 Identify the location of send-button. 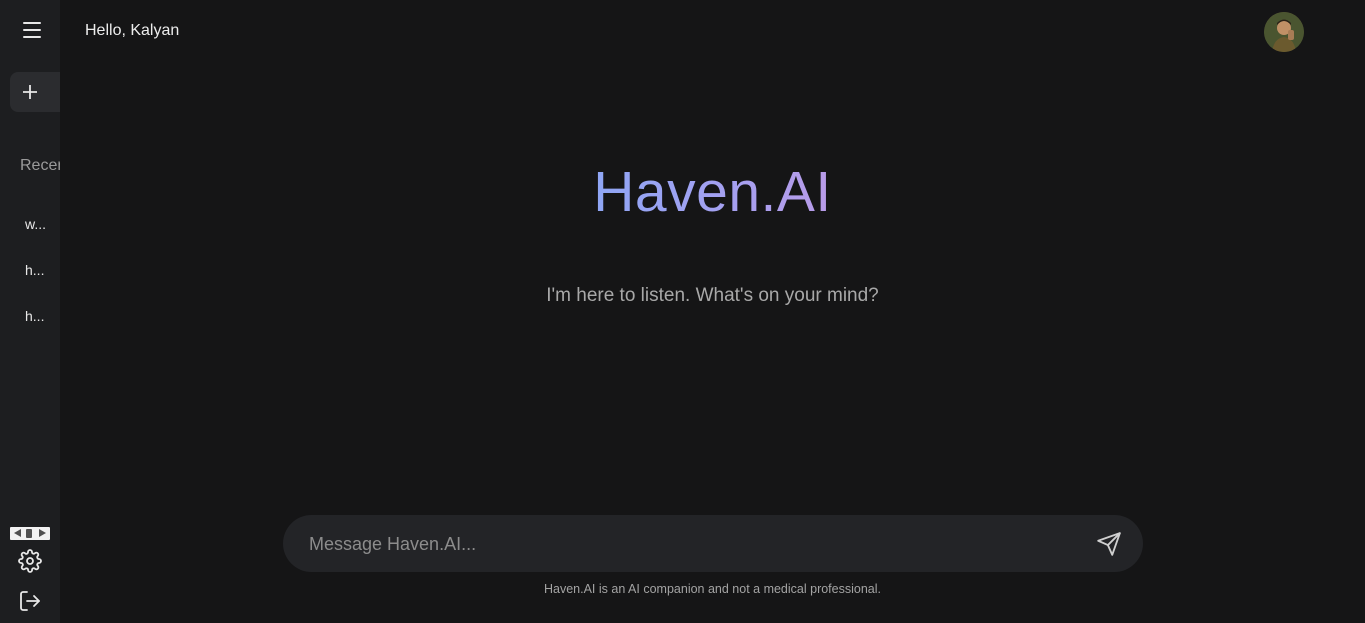
(1109, 544).